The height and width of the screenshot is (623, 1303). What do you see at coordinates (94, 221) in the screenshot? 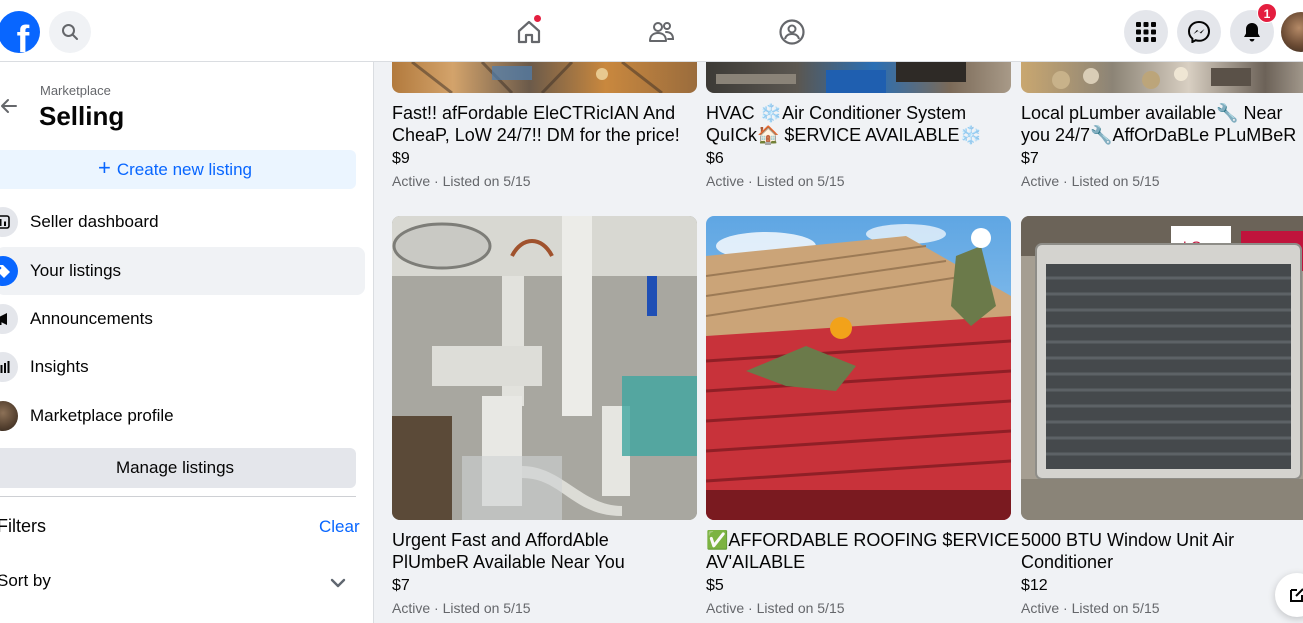
I see `sidebar-item-label: Seller dashboard` at bounding box center [94, 221].